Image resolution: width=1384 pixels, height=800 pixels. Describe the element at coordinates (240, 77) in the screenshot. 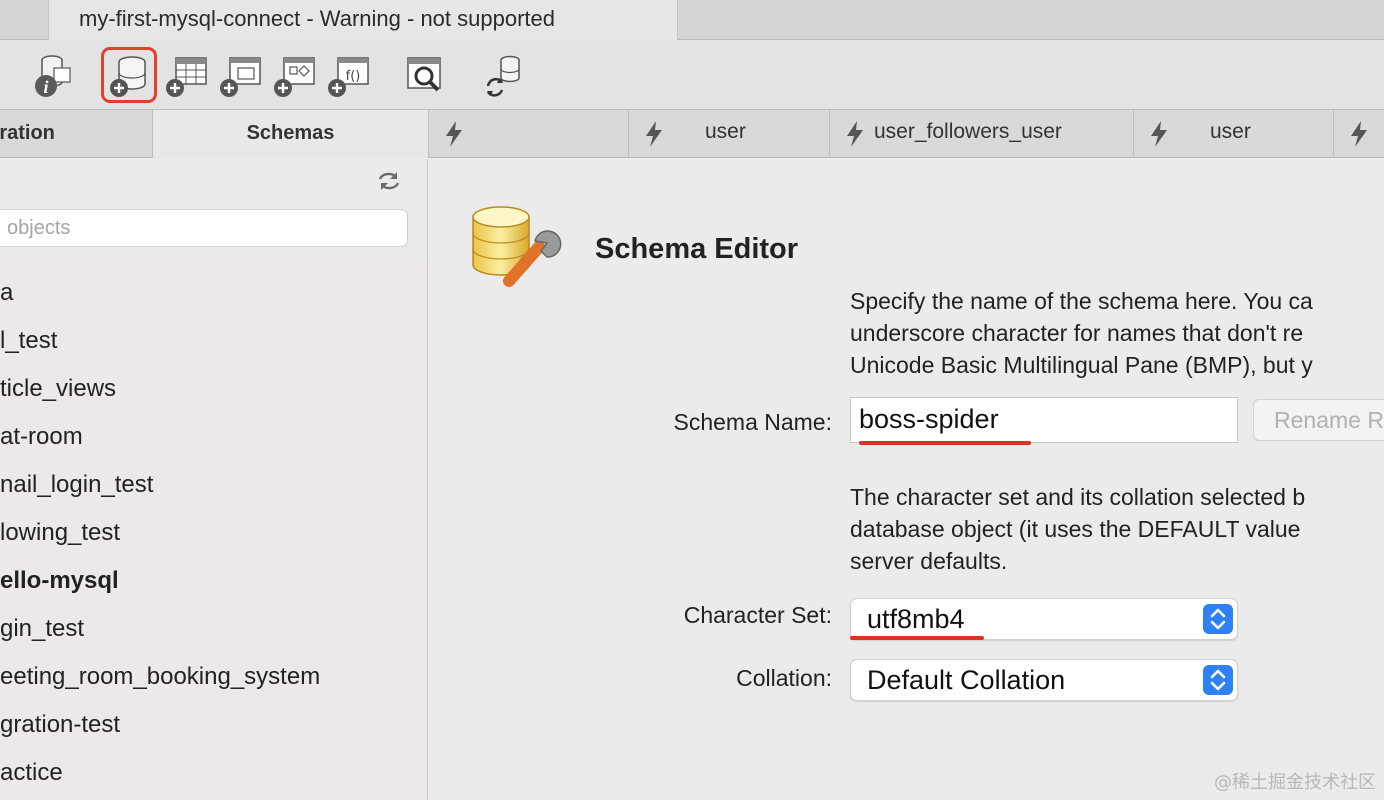

I see `add-view-icon` at that location.